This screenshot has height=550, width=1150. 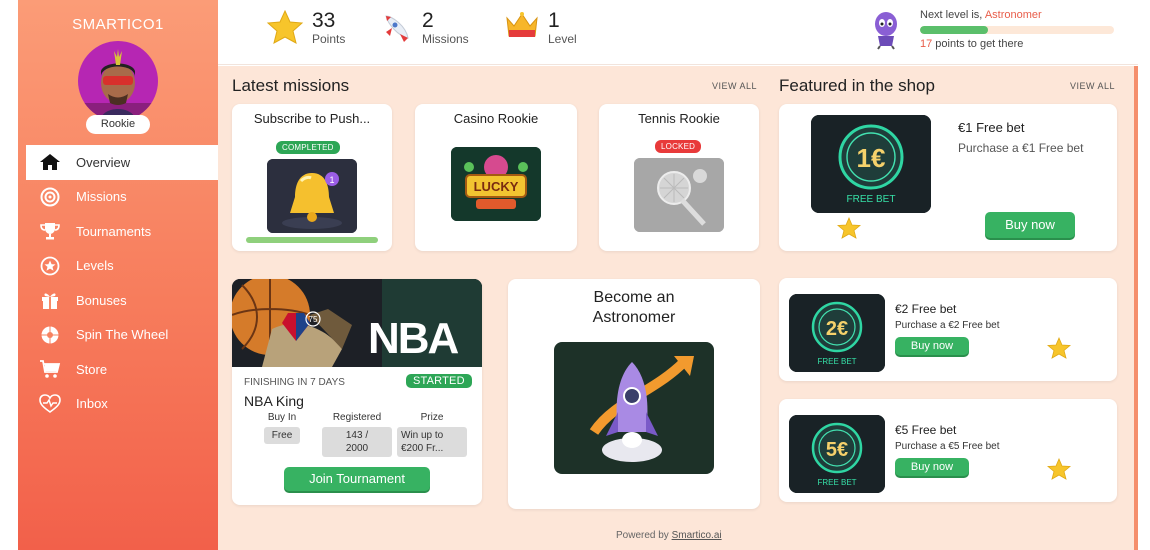 I want to click on missions-stat: 2 Missions, so click(x=423, y=29).